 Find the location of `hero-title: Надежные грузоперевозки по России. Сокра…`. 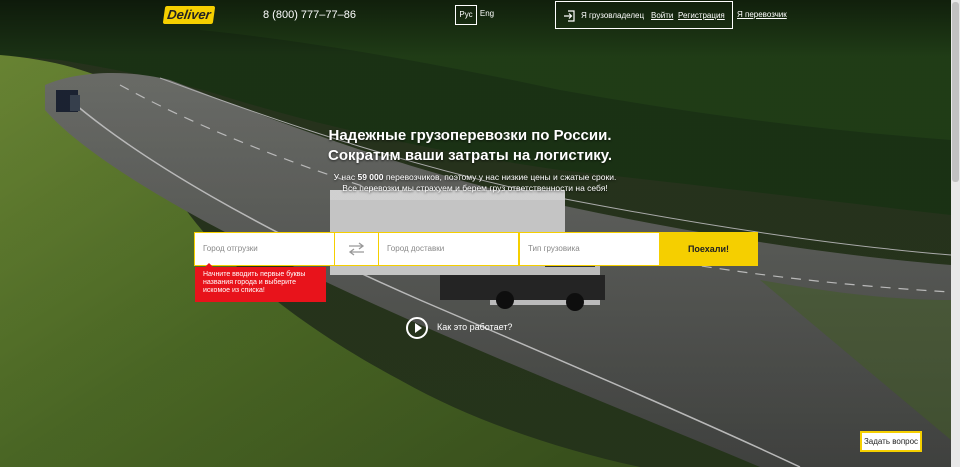

hero-title: Надежные грузоперевозки по России. Сокра… is located at coordinates (470, 146).